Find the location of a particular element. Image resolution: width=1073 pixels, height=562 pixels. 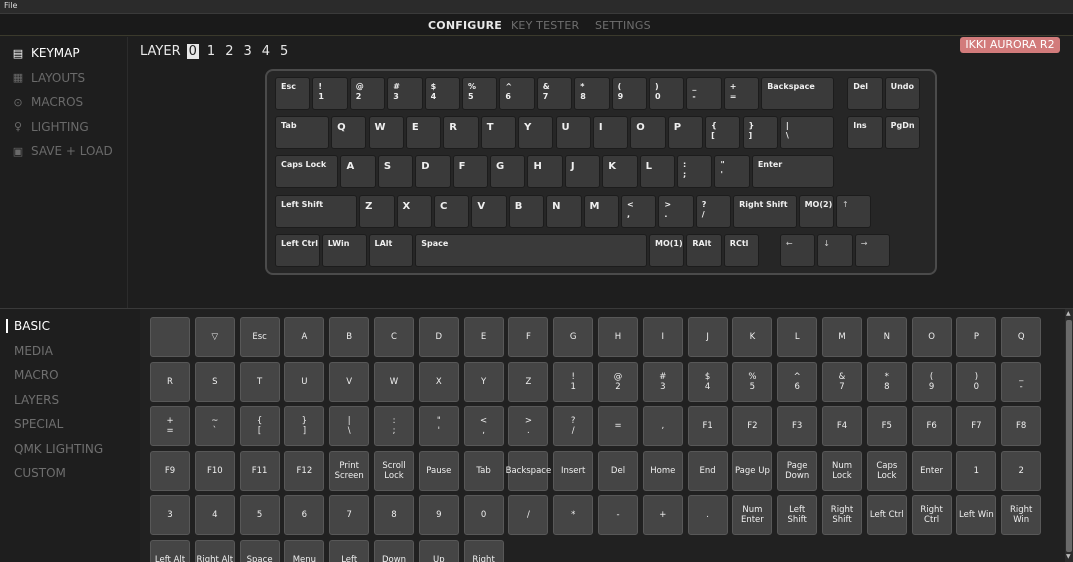

sidebar-item-keymap: ▤ KEYMAP is located at coordinates (45, 53).